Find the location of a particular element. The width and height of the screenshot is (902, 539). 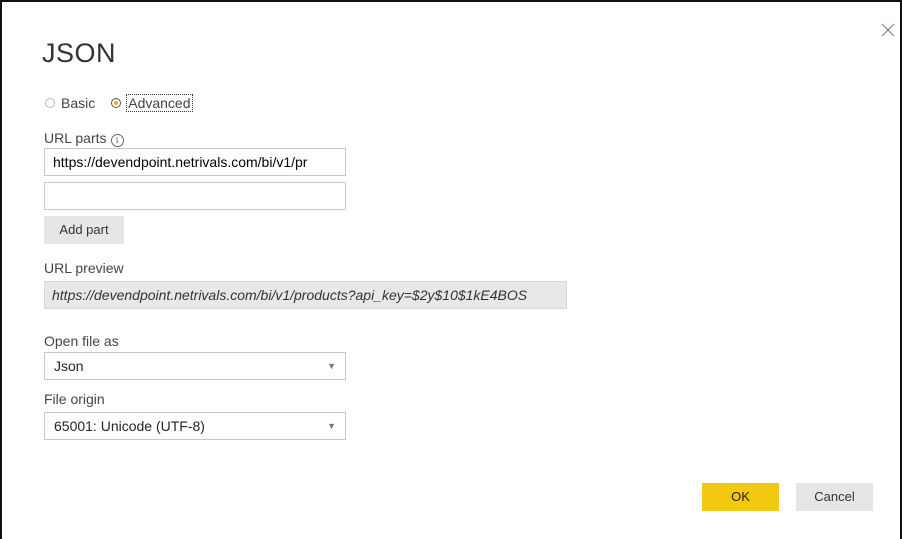

url-part-2-input is located at coordinates (195, 196).